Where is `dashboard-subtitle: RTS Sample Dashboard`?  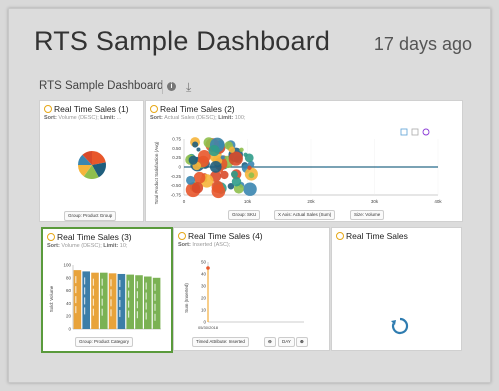
dashboard-subtitle: RTS Sample Dashboard is located at coordinates (101, 86).